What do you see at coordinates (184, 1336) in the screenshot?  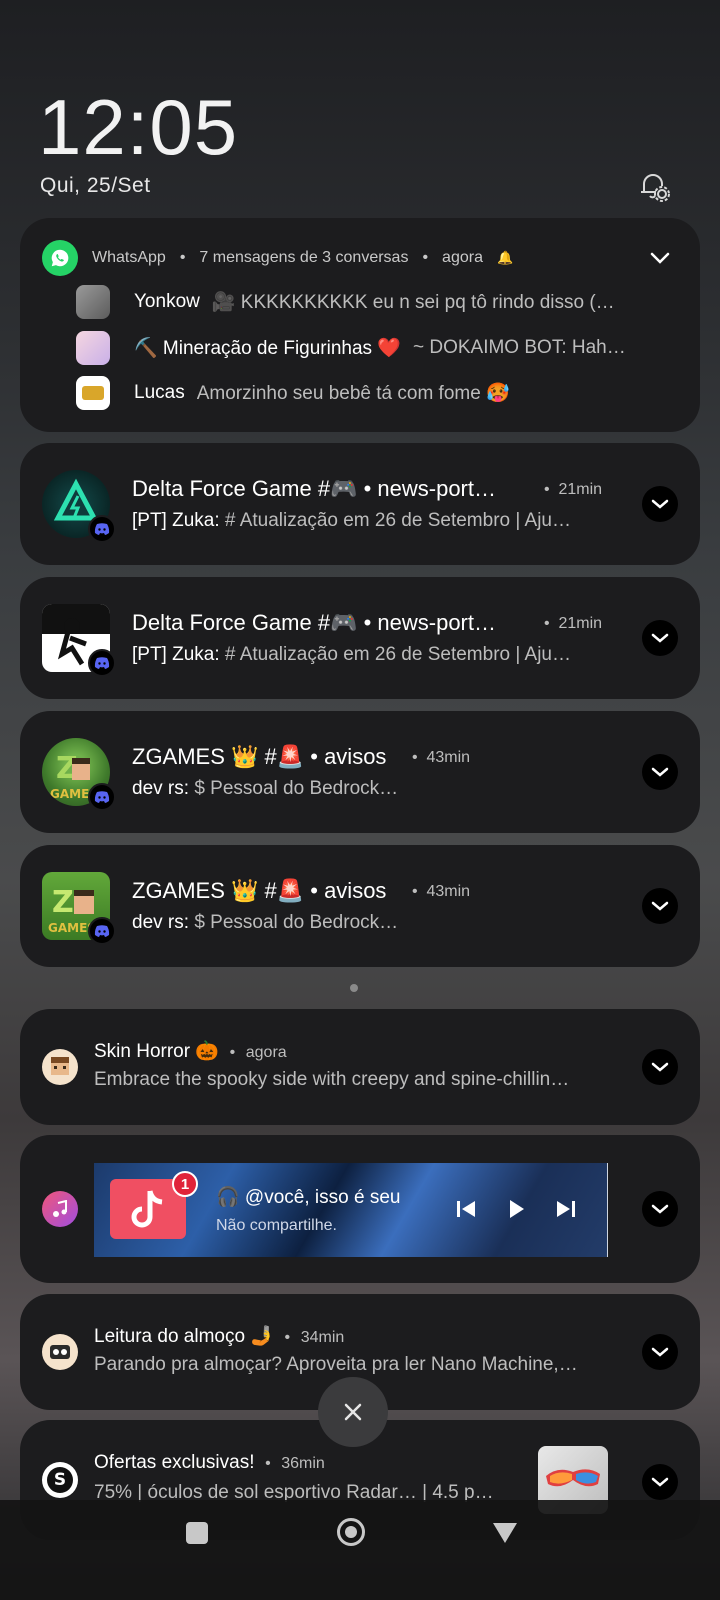 I see `notification-title: Leitura do almoço 🤳` at bounding box center [184, 1336].